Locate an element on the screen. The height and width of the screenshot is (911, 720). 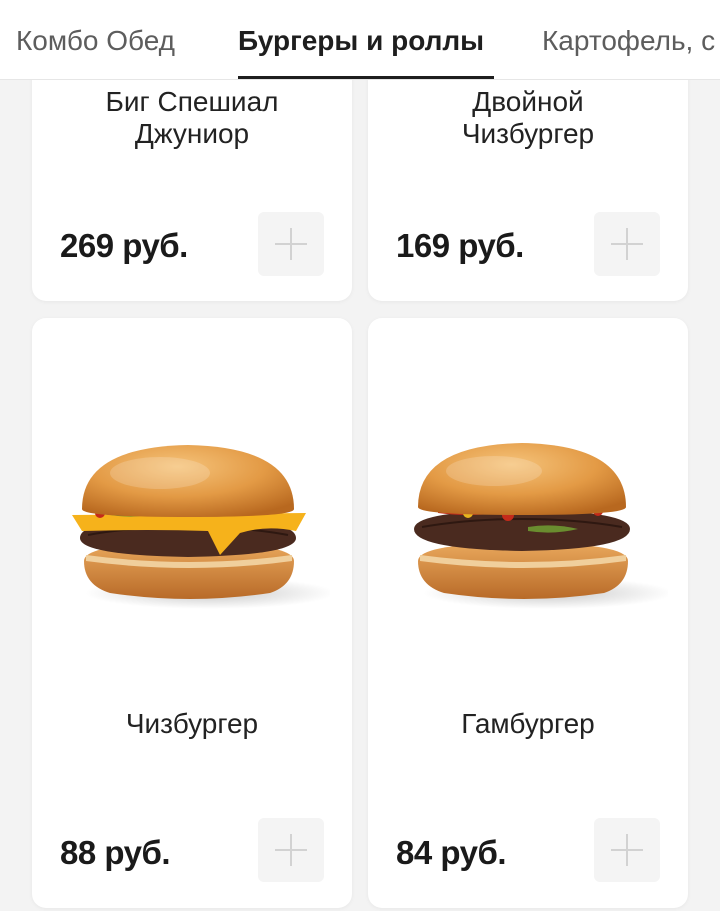
product-name: Чизбургер is located at coordinates (192, 723).